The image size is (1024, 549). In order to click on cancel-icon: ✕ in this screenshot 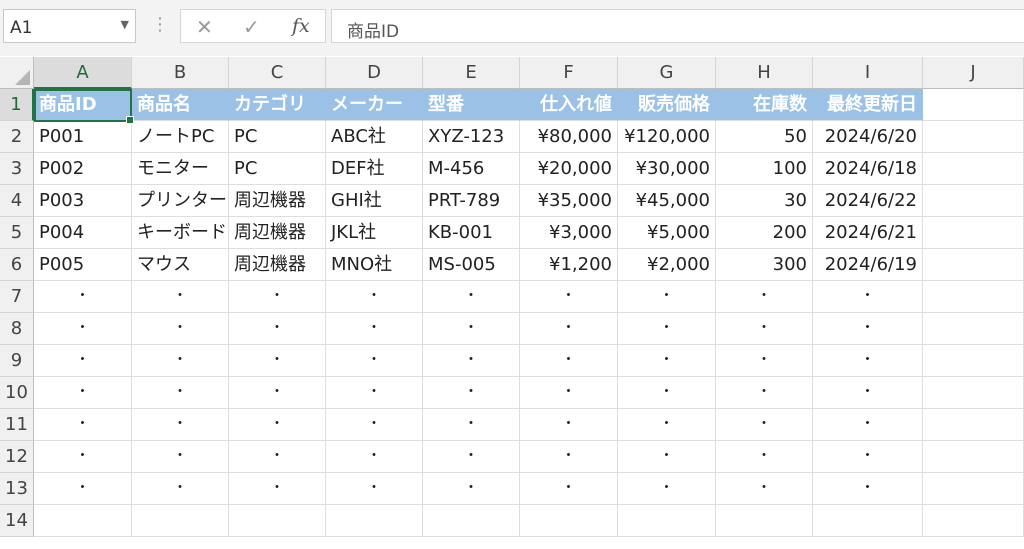, I will do `click(204, 27)`.